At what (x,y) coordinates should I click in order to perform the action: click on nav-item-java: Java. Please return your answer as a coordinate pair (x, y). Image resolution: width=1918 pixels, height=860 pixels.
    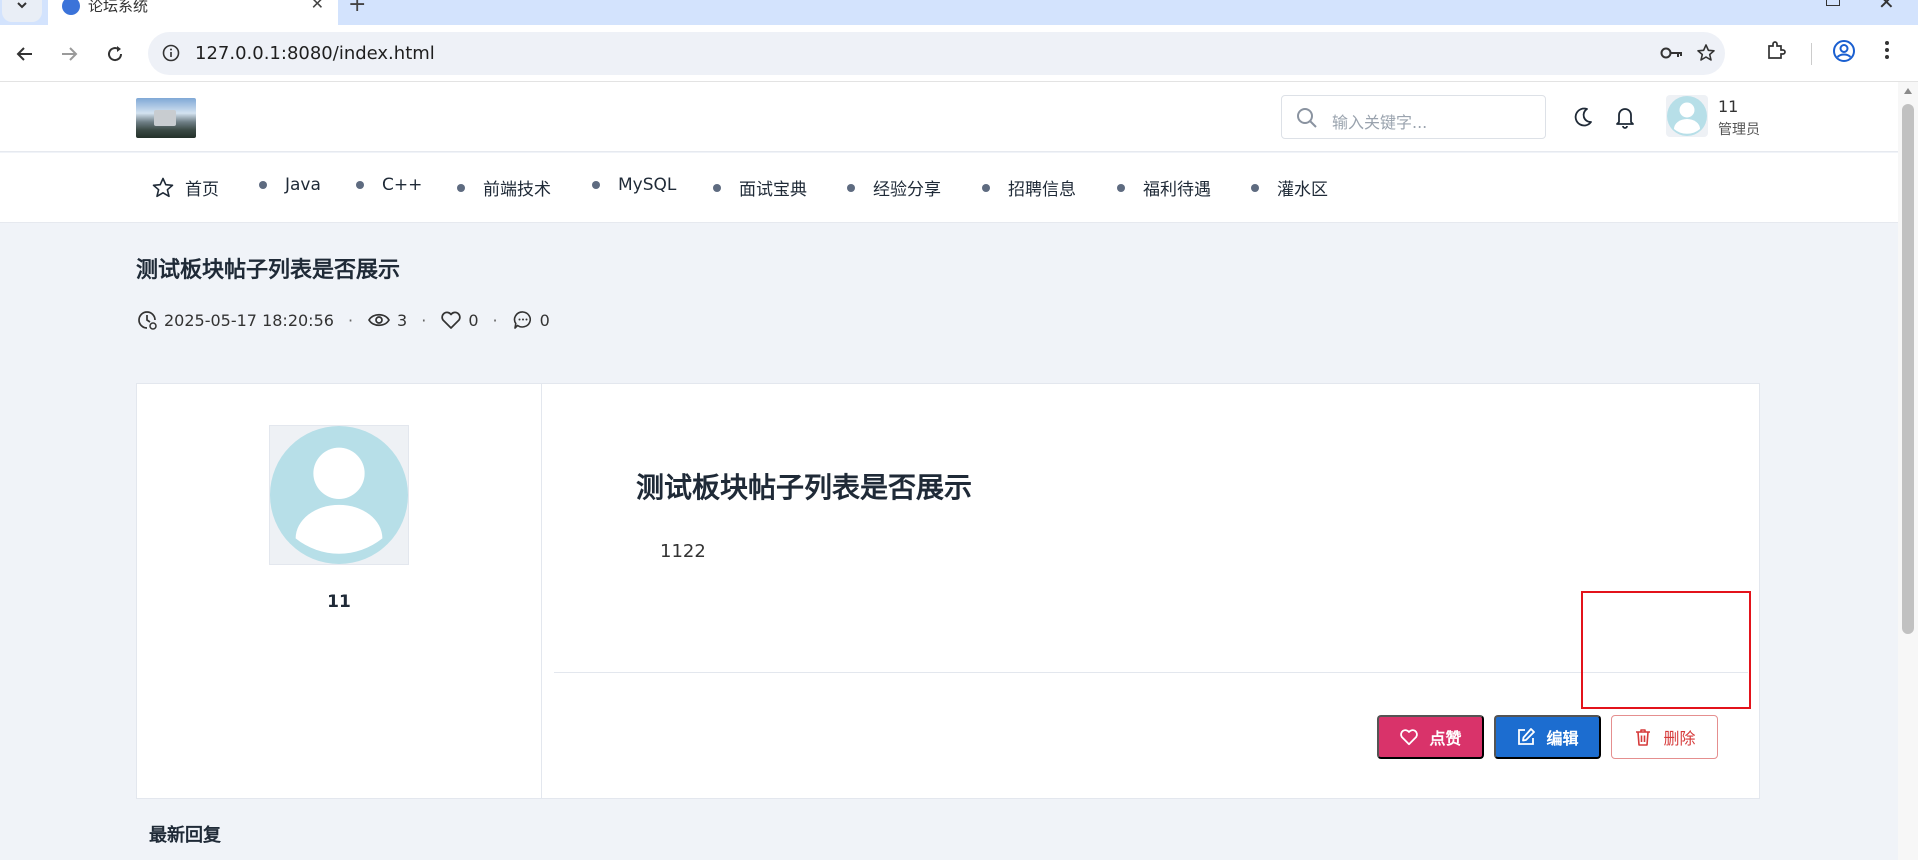
    Looking at the image, I should click on (290, 185).